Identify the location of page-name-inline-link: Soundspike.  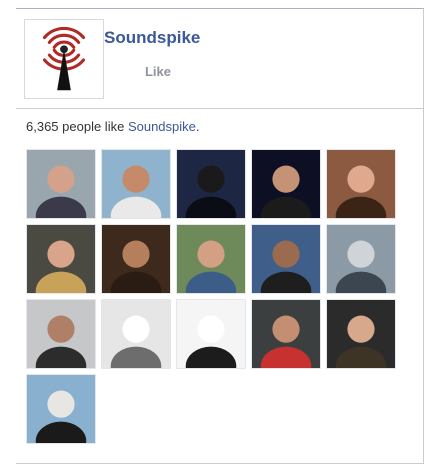
(162, 126).